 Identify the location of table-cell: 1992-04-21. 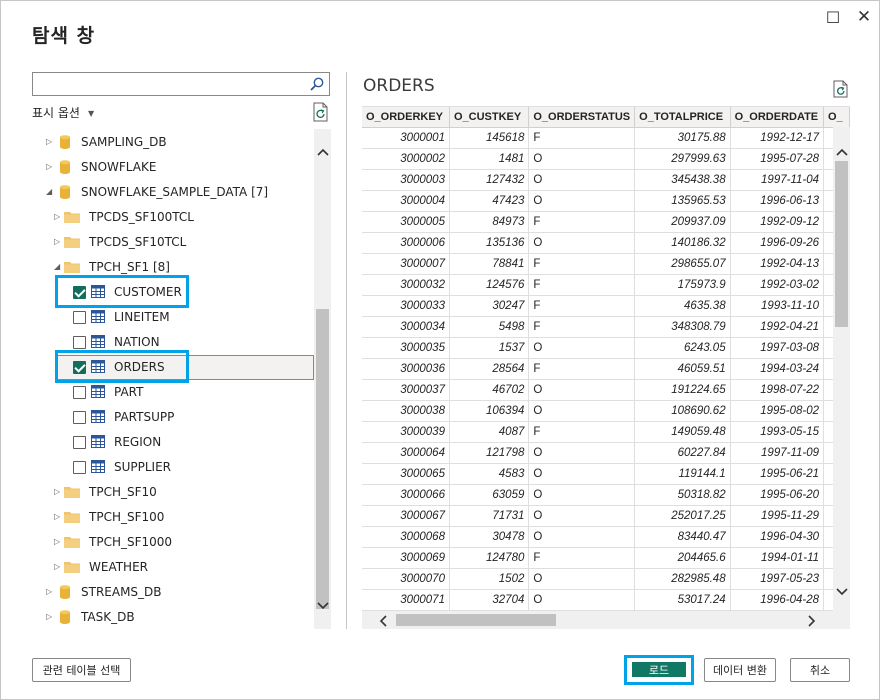
(777, 327).